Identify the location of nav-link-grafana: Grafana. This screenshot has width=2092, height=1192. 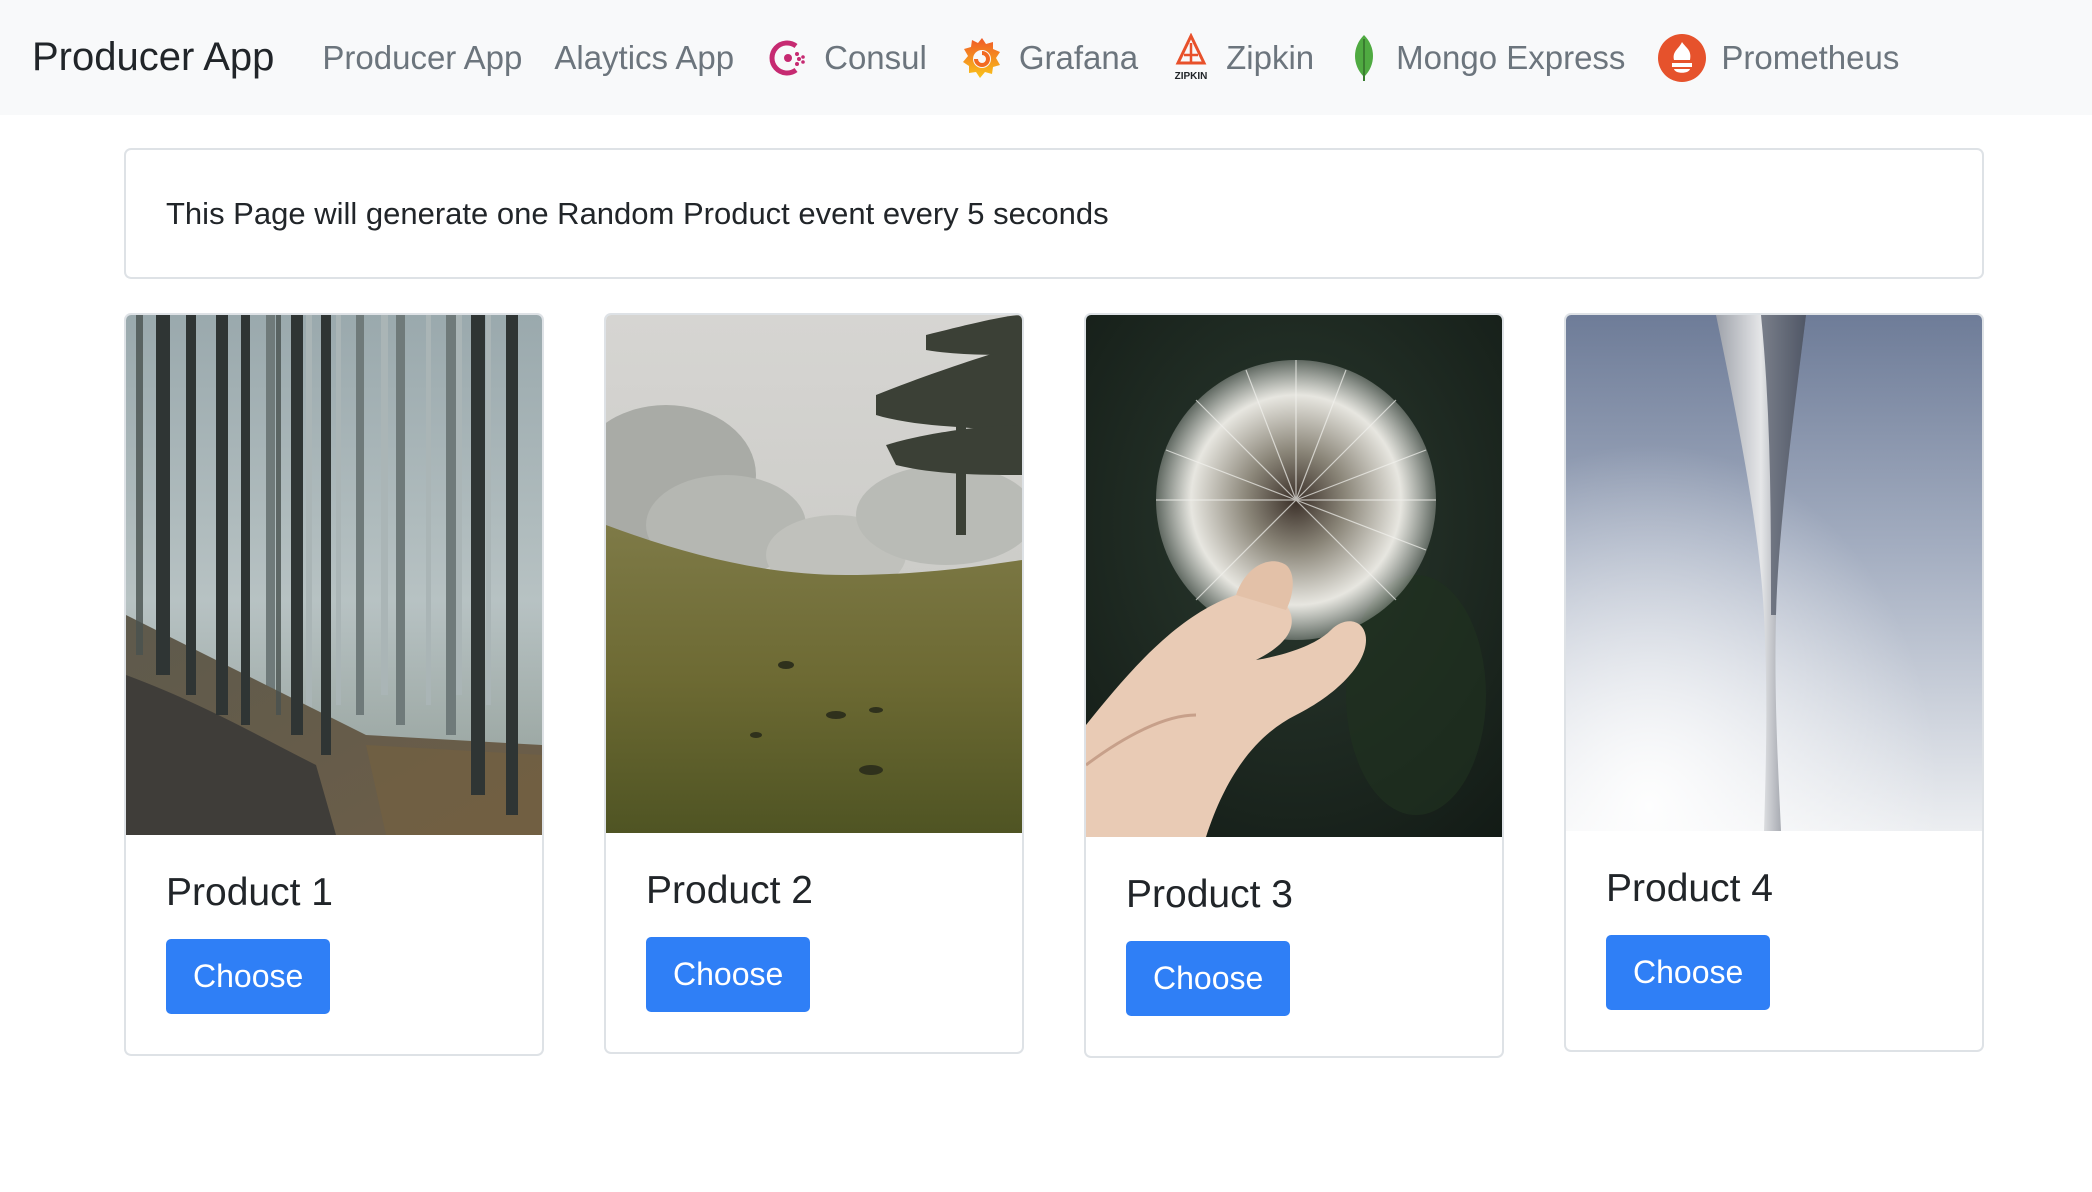
(1048, 58).